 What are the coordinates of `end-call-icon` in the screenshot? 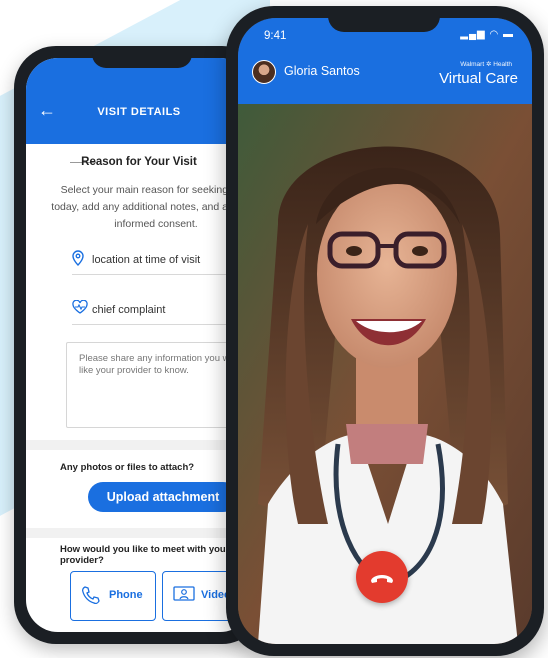 It's located at (382, 576).